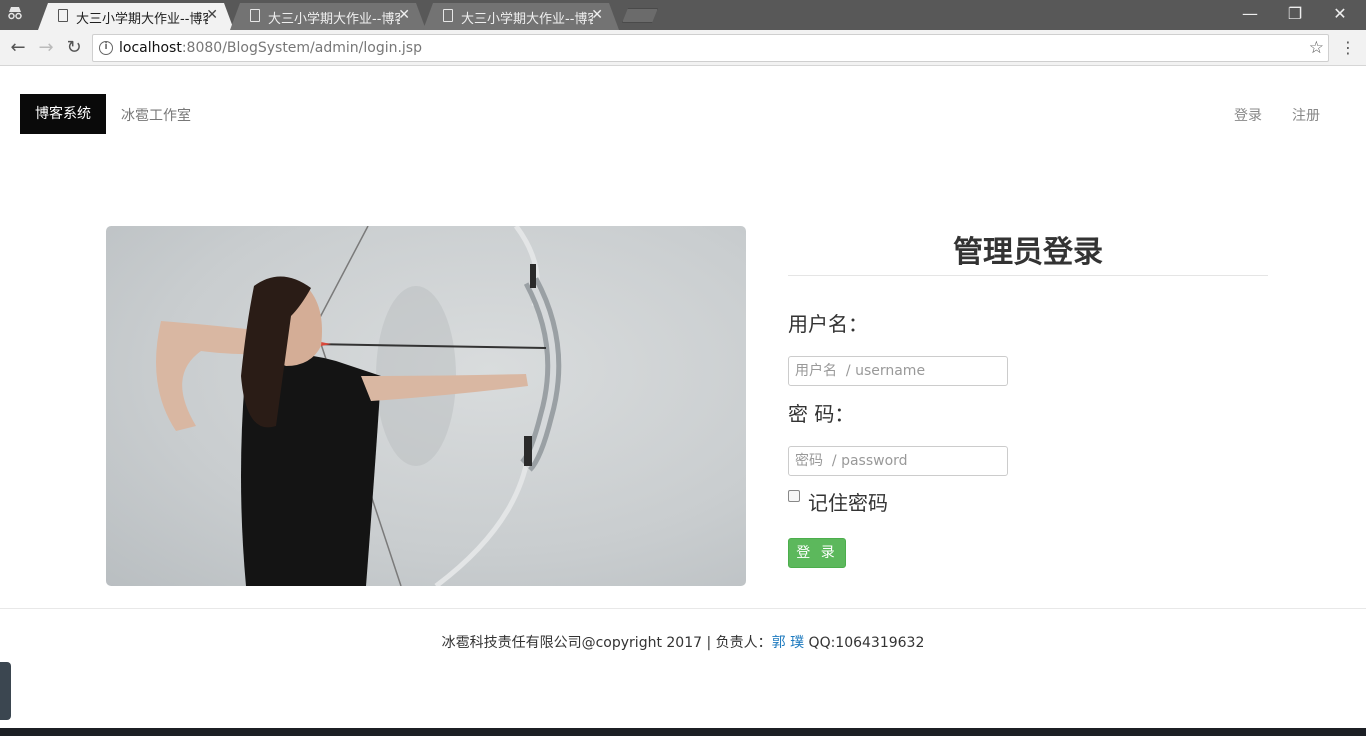 Image resolution: width=1366 pixels, height=736 pixels. What do you see at coordinates (1316, 48) in the screenshot?
I see `bookmark-star-icon: ☆` at bounding box center [1316, 48].